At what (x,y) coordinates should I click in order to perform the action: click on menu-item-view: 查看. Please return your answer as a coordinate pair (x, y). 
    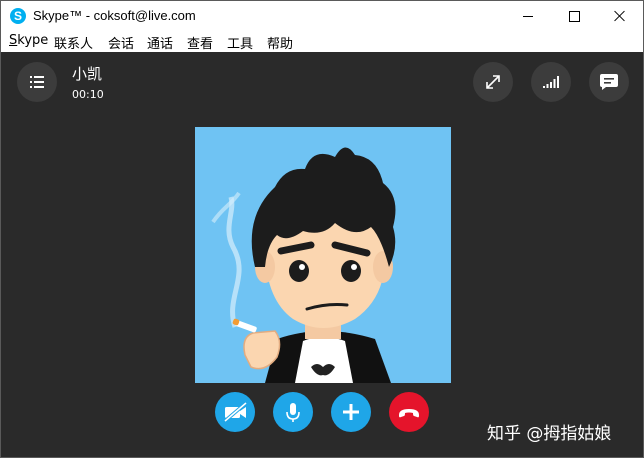
    Looking at the image, I should click on (200, 42).